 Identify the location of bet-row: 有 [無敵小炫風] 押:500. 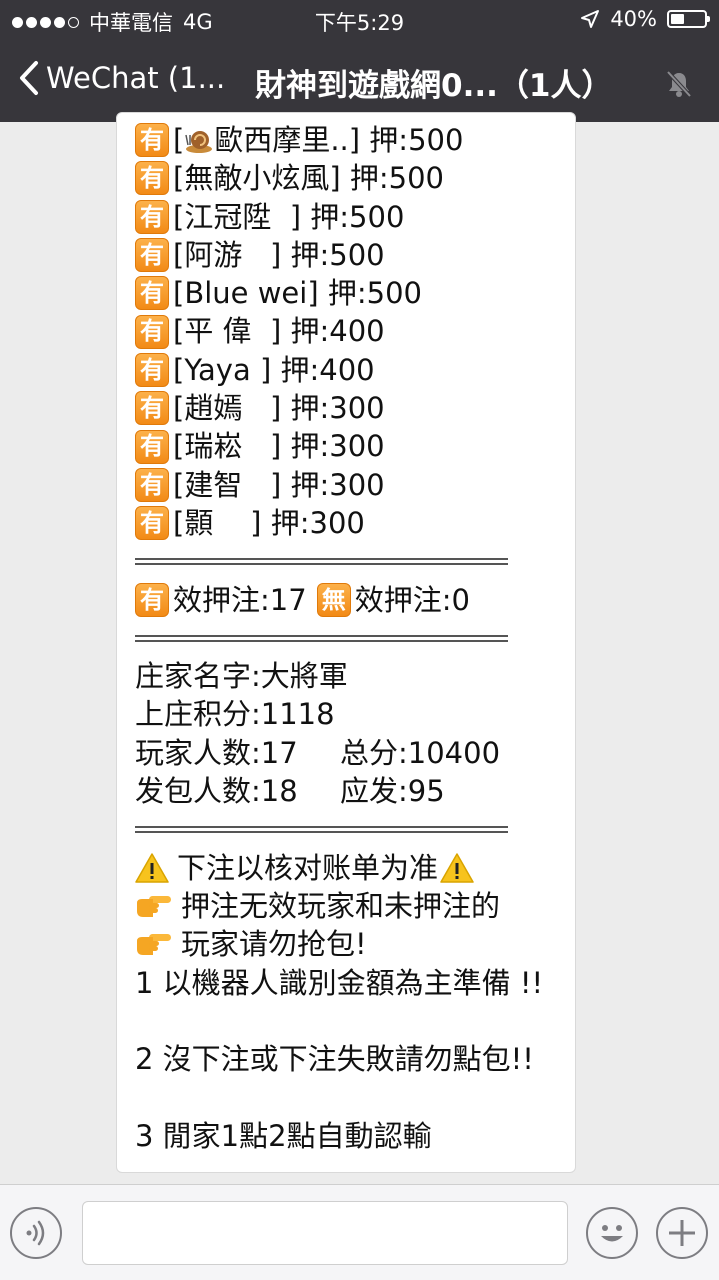
(339, 178).